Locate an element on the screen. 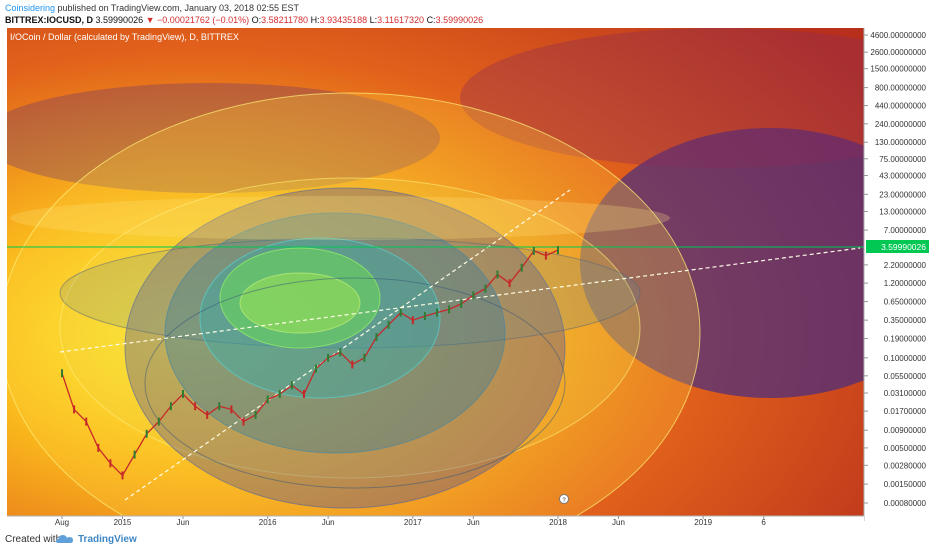 Image resolution: width=932 pixels, height=550 pixels. y-tick-label: 4600.00000000 is located at coordinates (898, 35).